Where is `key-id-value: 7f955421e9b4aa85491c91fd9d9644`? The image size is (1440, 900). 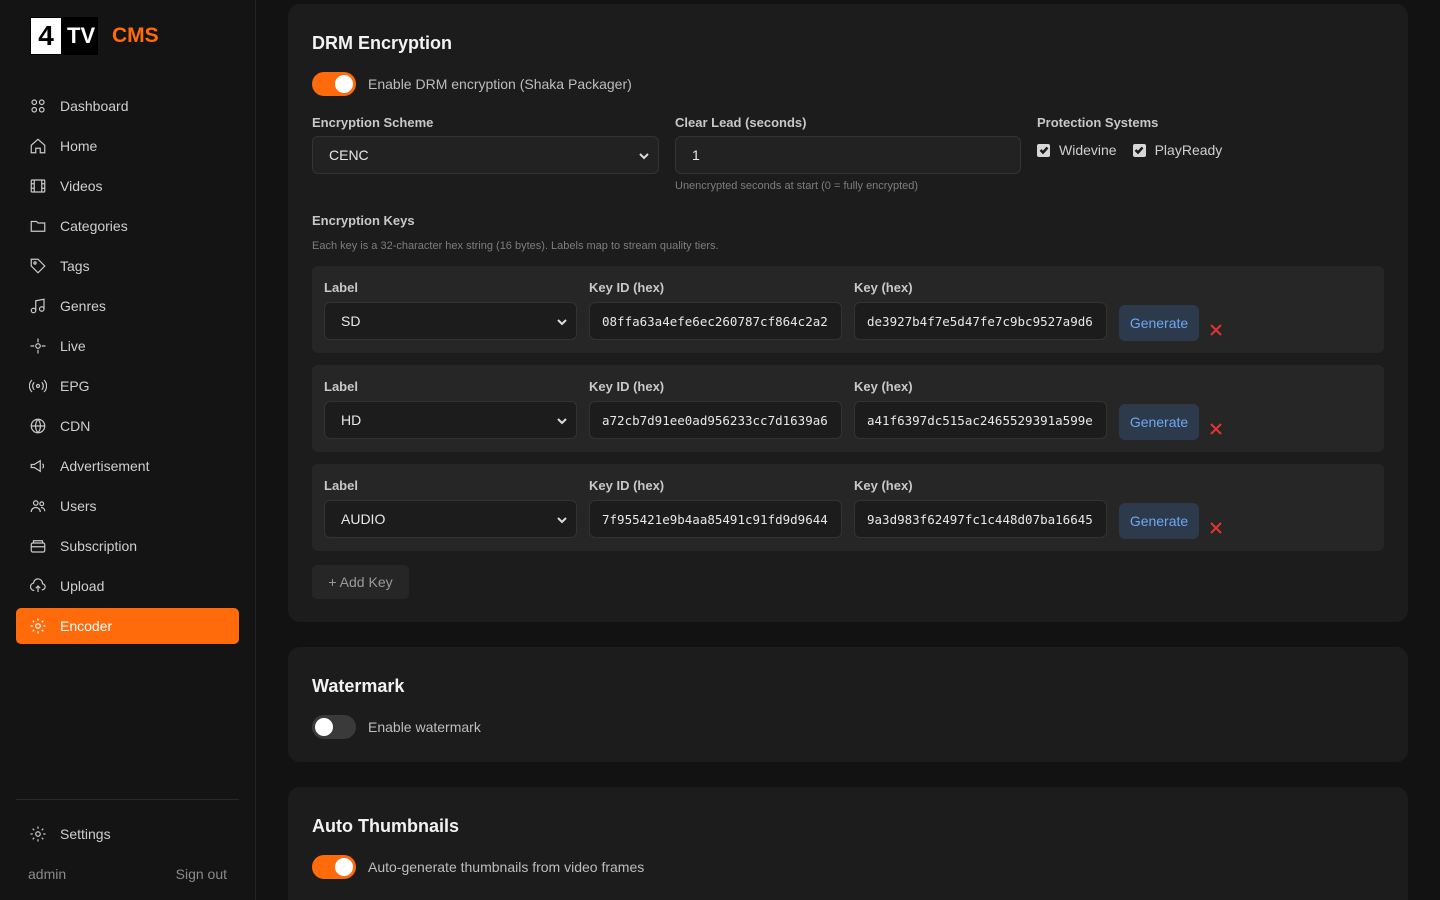
key-id-value: 7f955421e9b4aa85491c91fd9d9644 is located at coordinates (715, 519).